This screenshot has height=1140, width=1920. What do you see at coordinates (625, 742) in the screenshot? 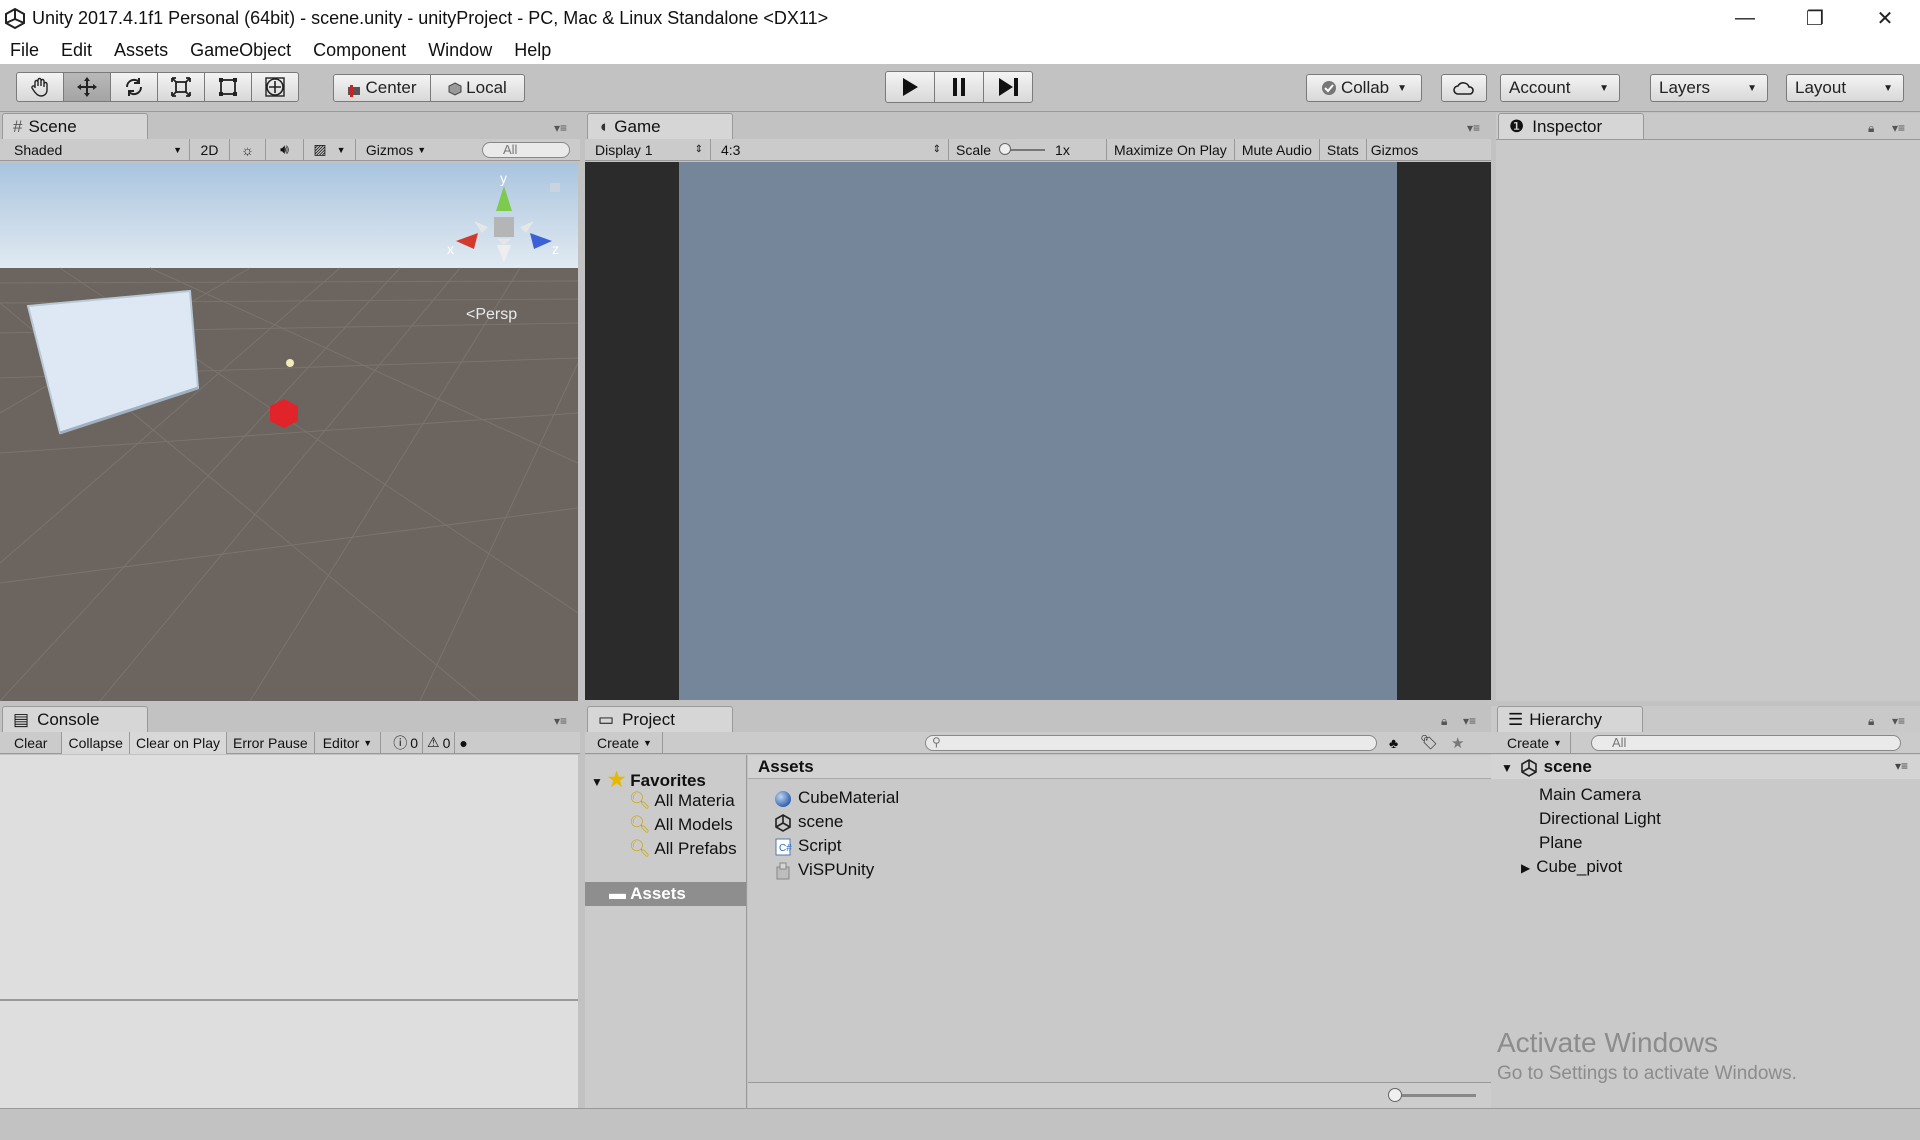
I see `project-create-dropdown: Create ▼` at bounding box center [625, 742].